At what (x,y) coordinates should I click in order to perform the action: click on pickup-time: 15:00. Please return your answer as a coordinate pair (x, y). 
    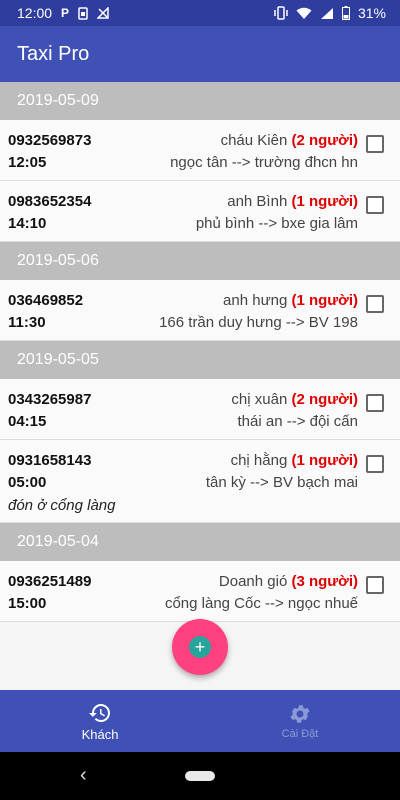
    Looking at the image, I should click on (27, 603).